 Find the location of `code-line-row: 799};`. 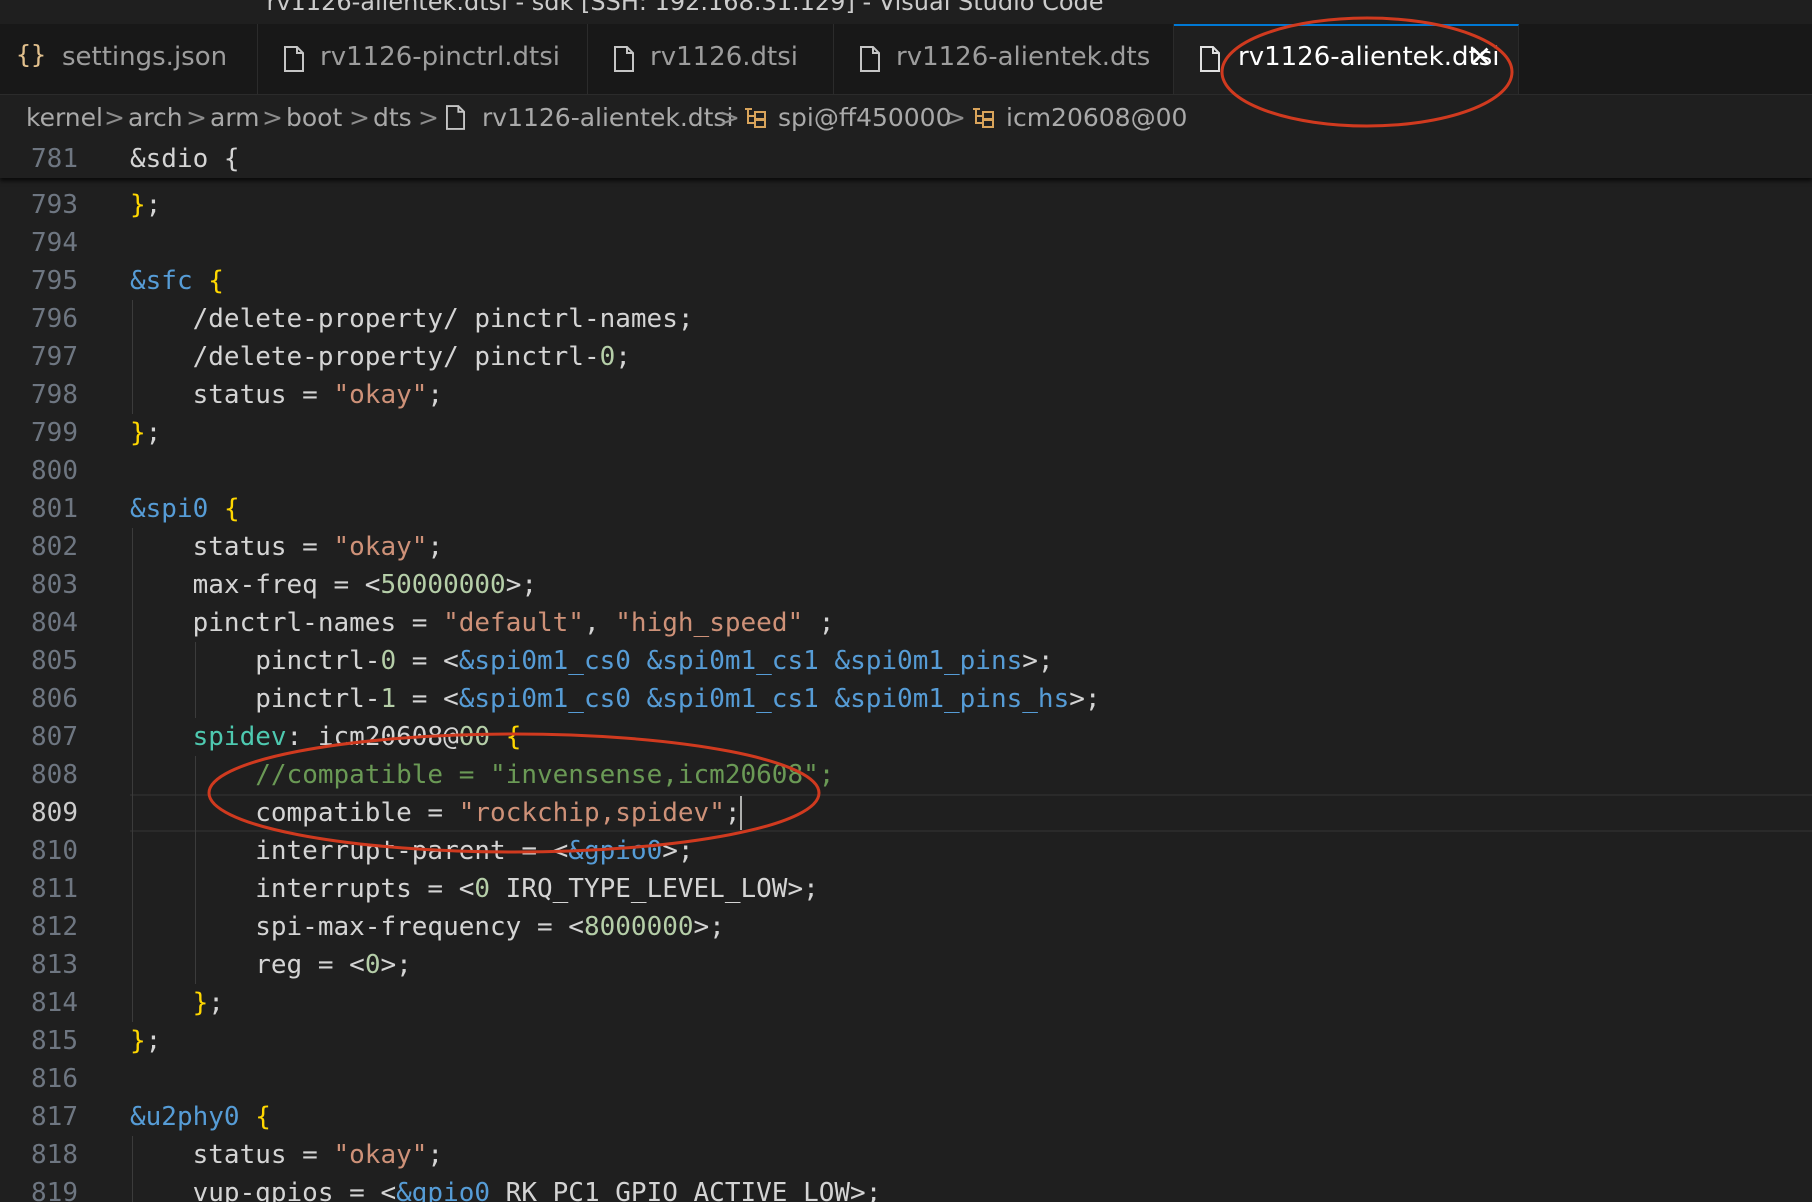

code-line-row: 799}; is located at coordinates (906, 433).